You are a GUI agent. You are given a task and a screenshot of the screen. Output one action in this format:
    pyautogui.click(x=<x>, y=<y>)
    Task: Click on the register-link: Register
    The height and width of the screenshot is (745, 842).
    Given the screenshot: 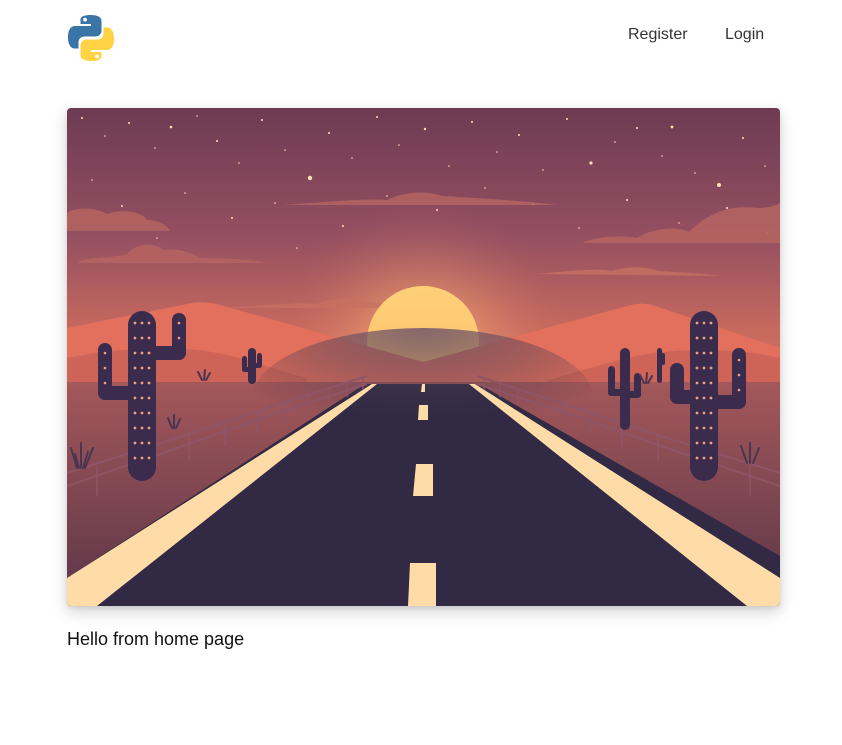 What is the action you would take?
    pyautogui.click(x=658, y=35)
    